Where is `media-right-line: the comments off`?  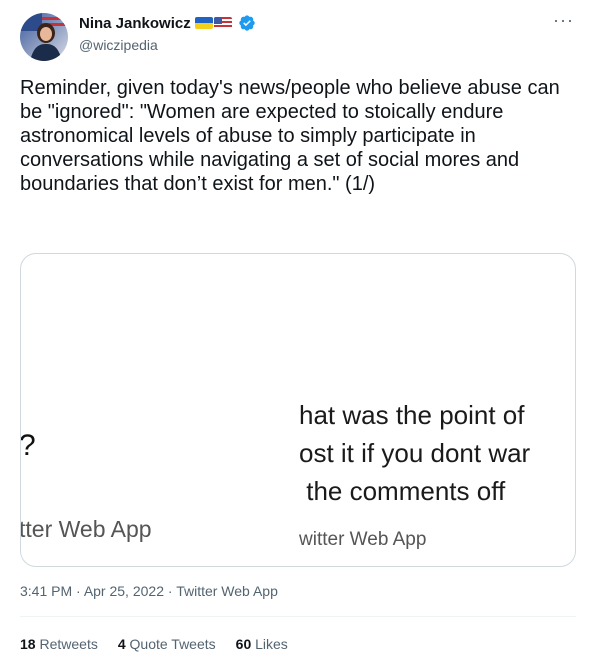 media-right-line: the comments off is located at coordinates (402, 491).